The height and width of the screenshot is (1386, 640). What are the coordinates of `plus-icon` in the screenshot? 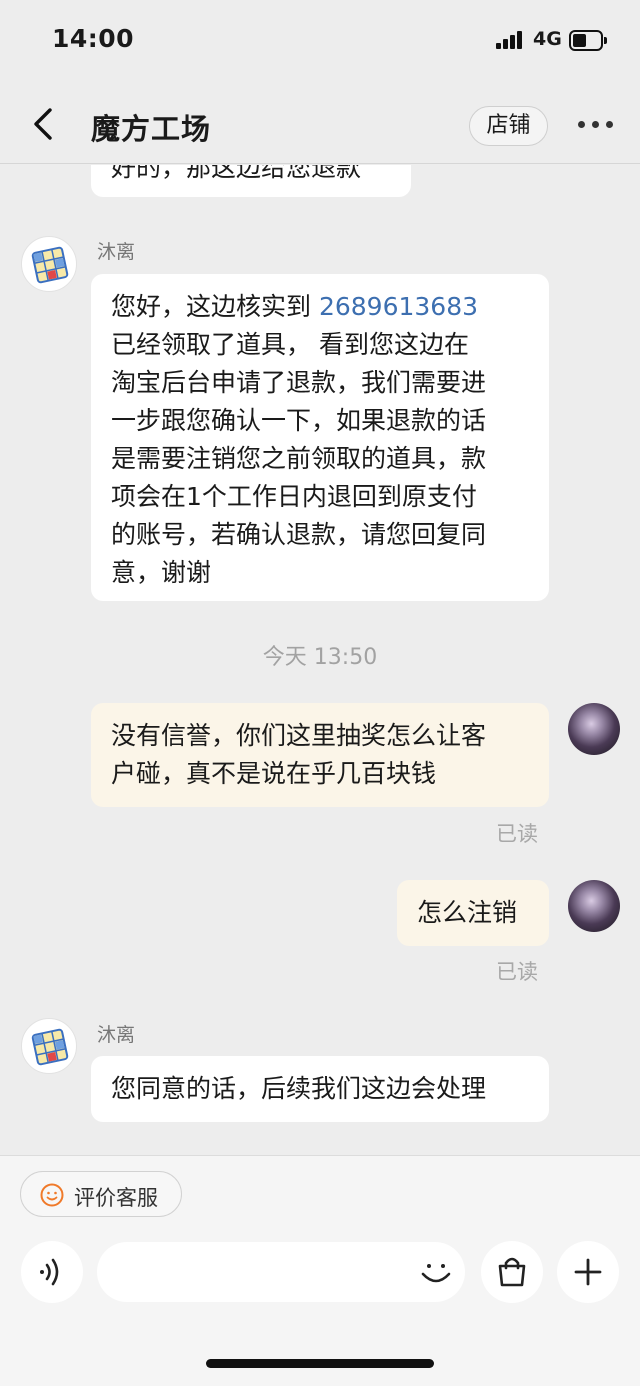 It's located at (588, 1272).